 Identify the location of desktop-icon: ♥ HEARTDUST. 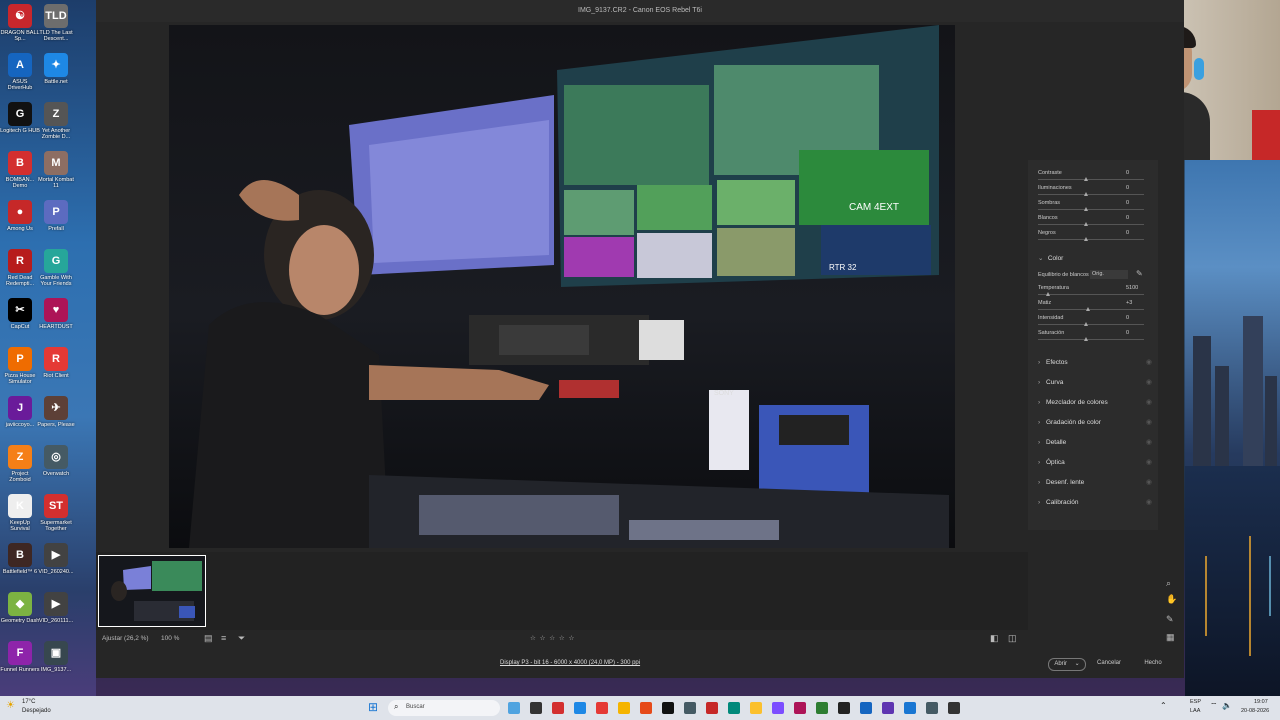
(56, 314).